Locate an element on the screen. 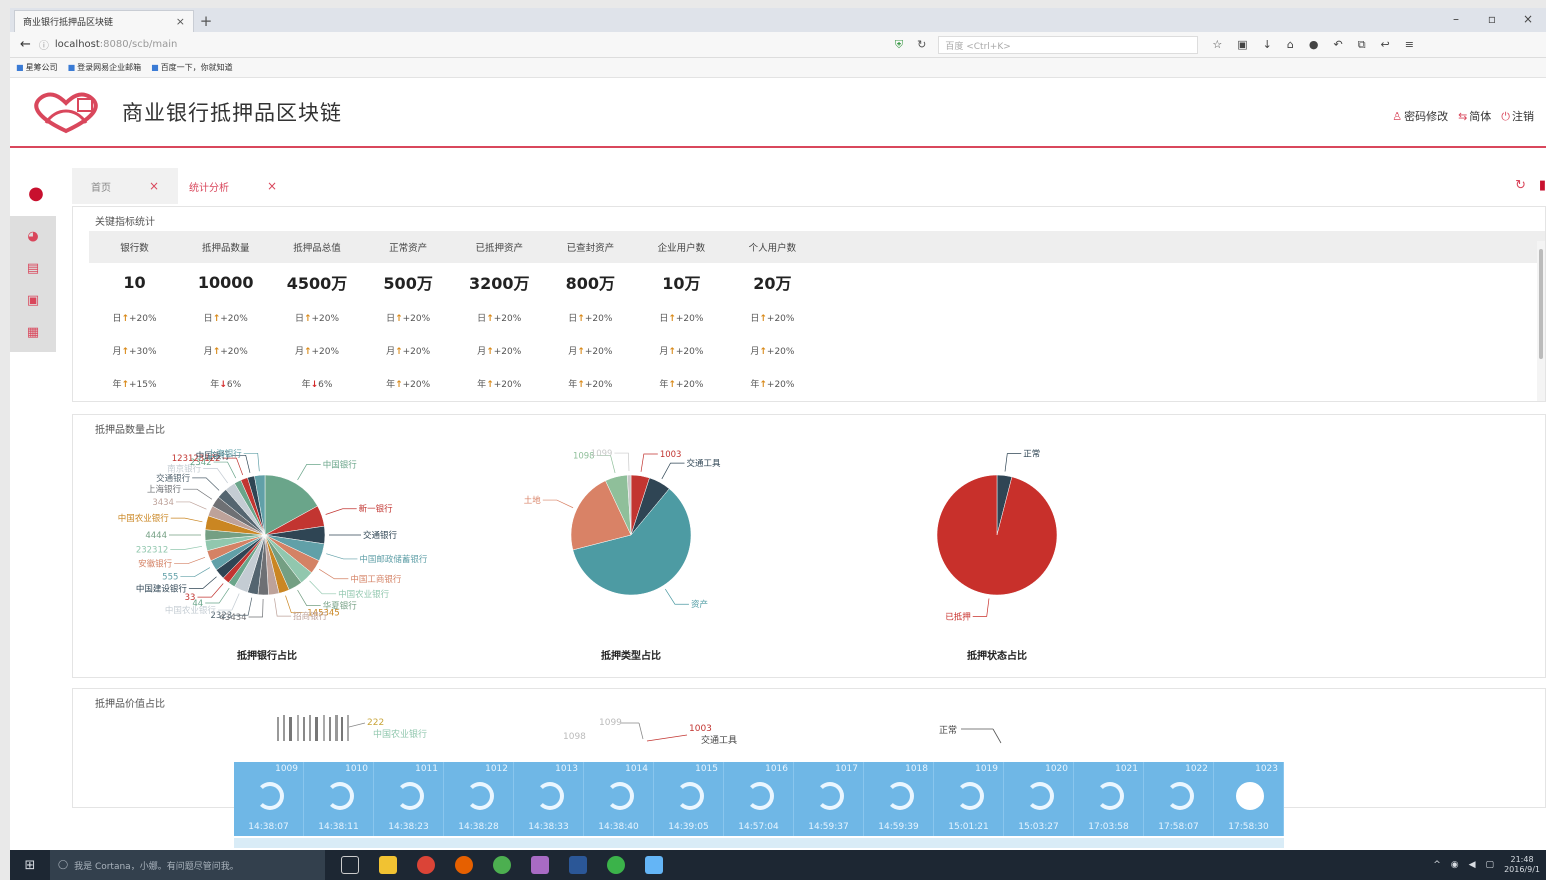  minimize-button: – is located at coordinates (1456, 19).